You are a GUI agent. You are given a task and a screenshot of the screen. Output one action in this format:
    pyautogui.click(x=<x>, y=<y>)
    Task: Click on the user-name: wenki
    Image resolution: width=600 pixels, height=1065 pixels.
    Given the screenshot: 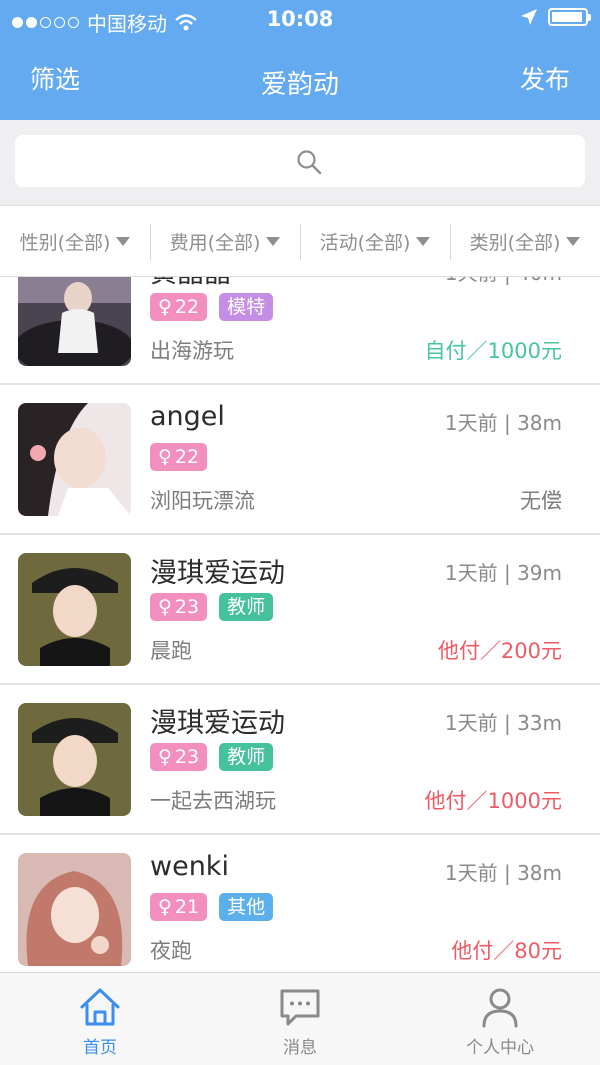 What is the action you would take?
    pyautogui.click(x=189, y=866)
    